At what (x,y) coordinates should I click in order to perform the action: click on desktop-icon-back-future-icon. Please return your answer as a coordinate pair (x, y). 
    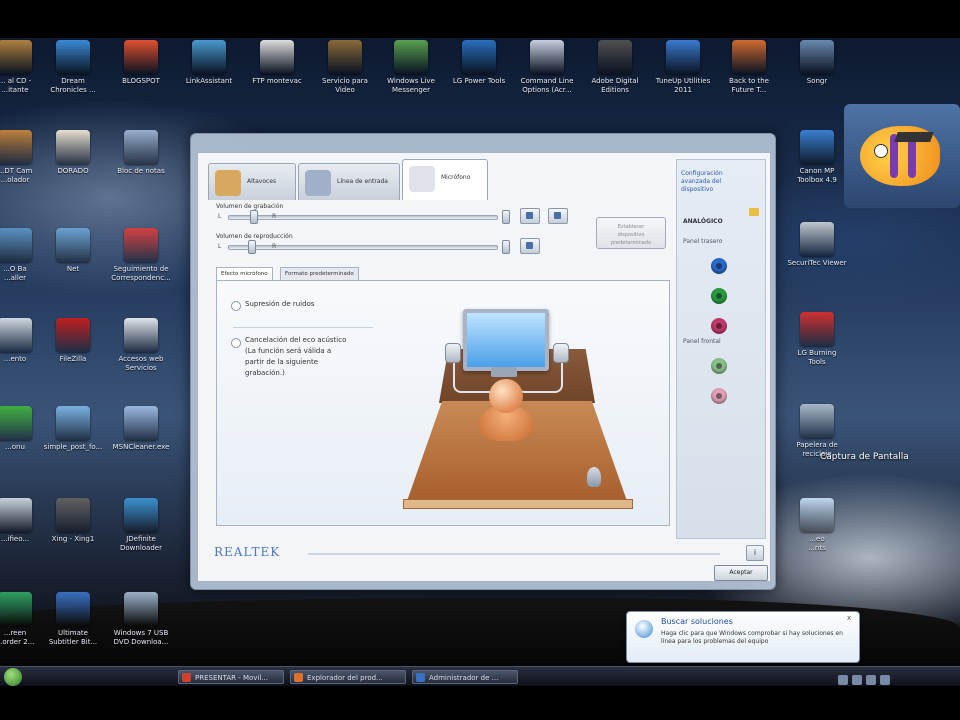
    Looking at the image, I should click on (749, 57).